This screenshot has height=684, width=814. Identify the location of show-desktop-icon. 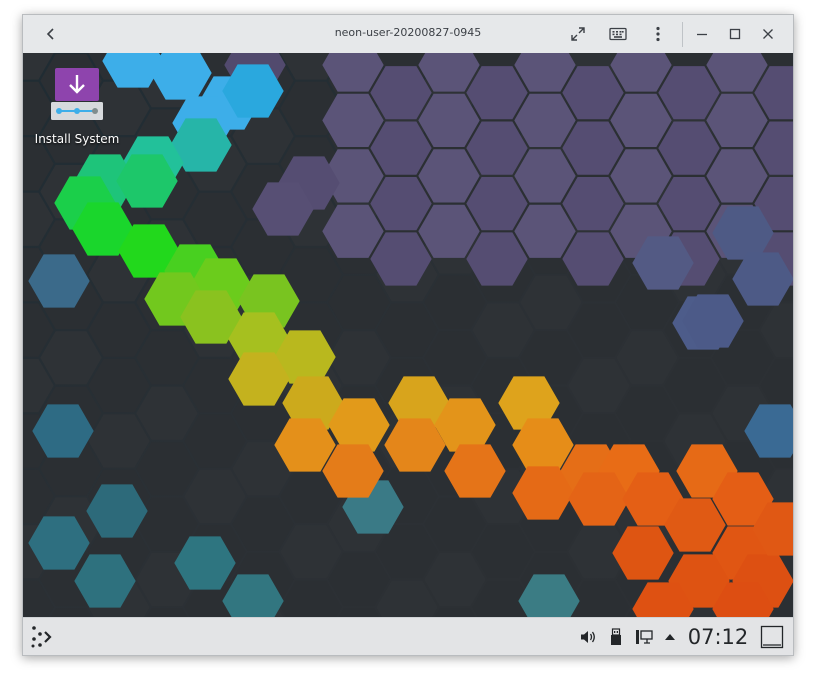
(772, 637).